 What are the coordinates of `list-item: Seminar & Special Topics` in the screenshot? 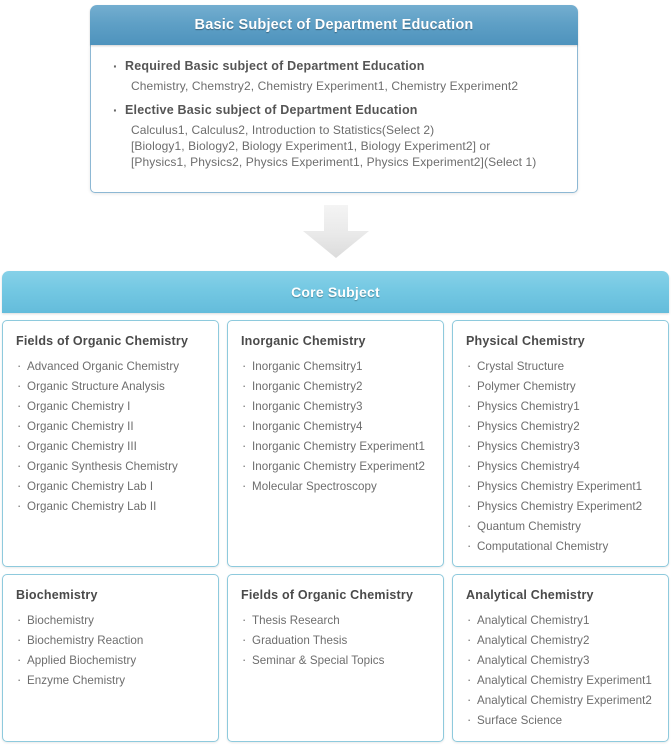 It's located at (337, 660).